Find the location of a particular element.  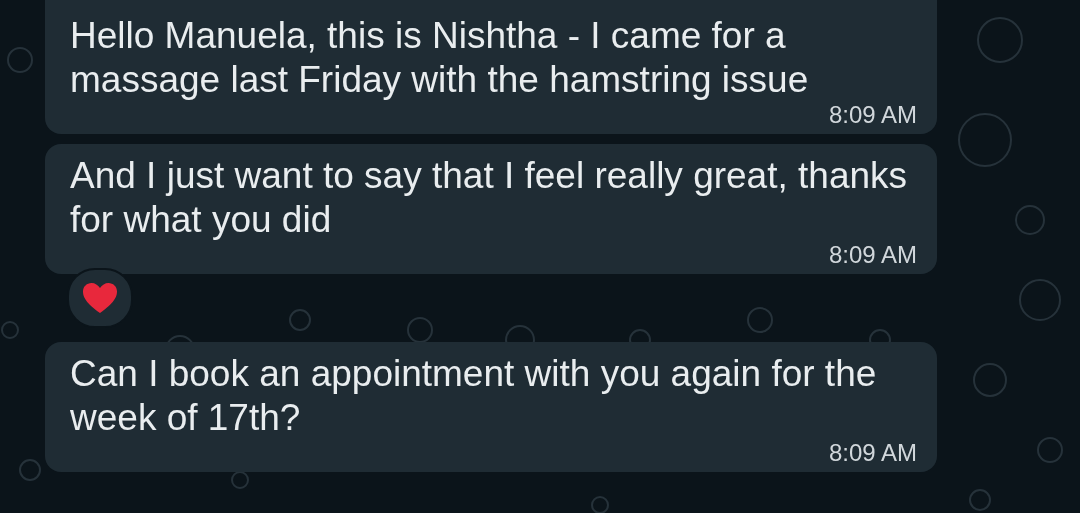

message-text: Can I book an appointment with you again for the week of 17th? is located at coordinates (474, 396).